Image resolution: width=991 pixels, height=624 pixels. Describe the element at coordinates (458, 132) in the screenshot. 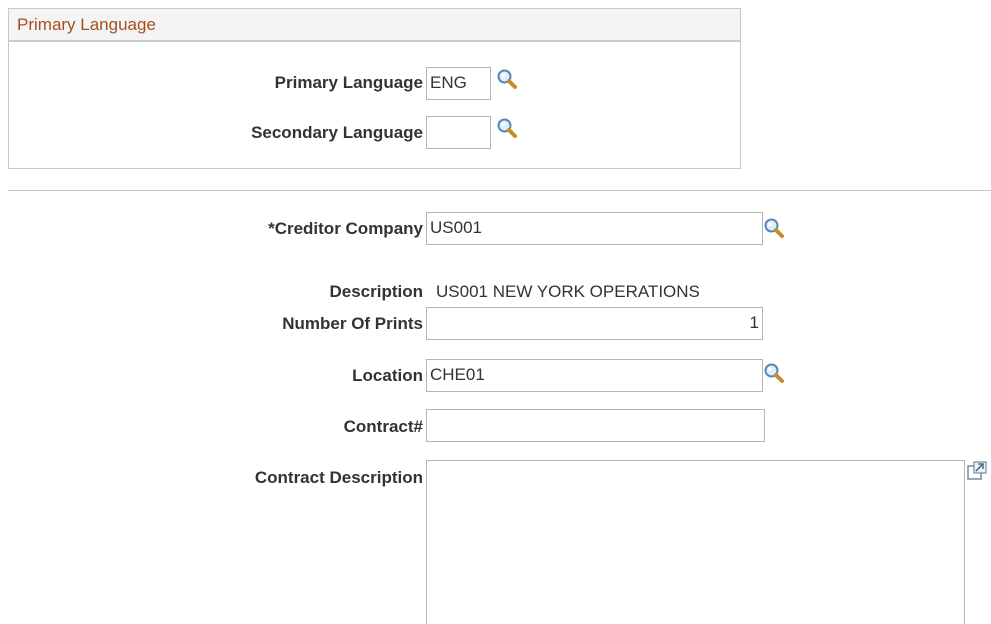

I see `secondary-language-input` at that location.